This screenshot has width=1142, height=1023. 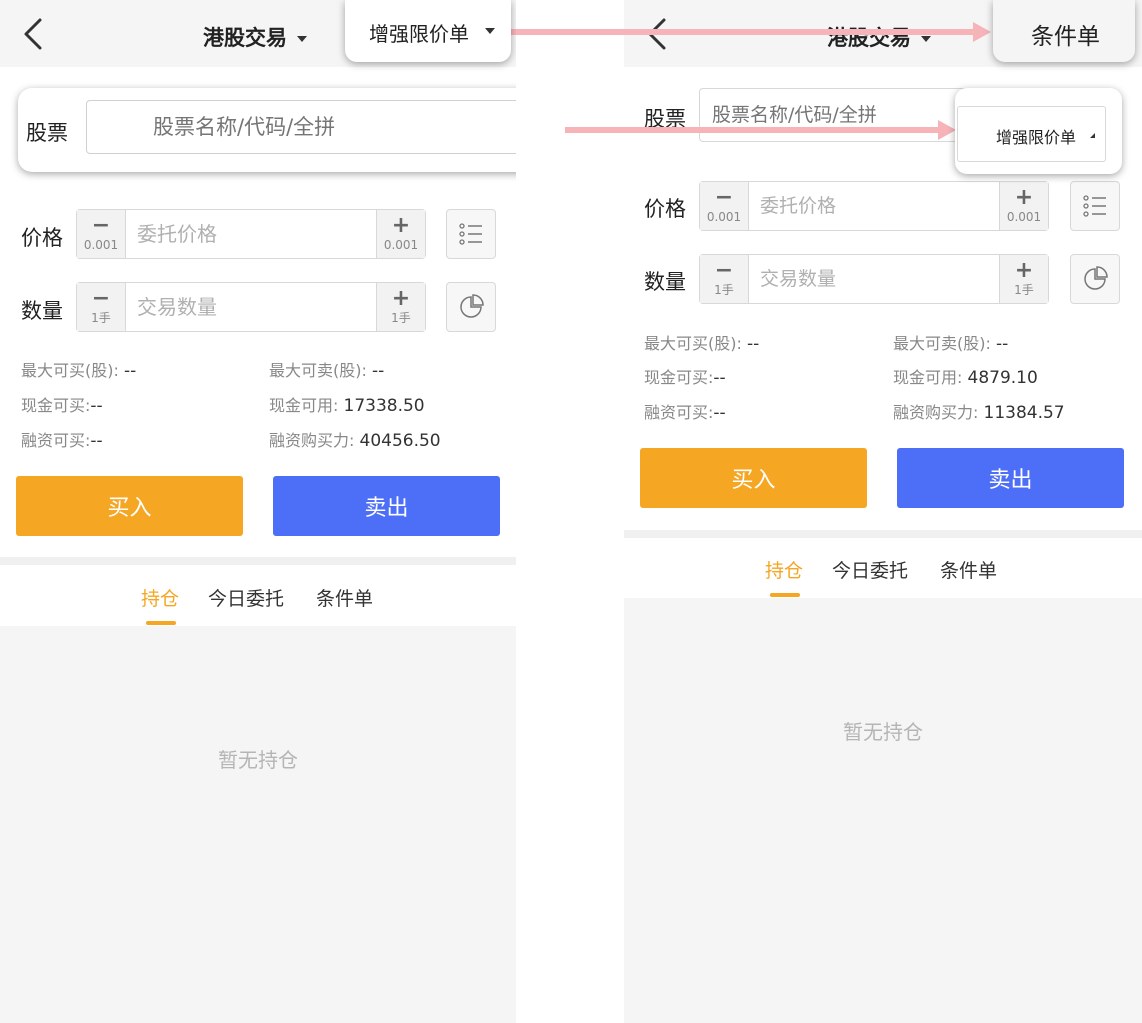 I want to click on max-buy-info: 最大可买(股): --, so click(x=78, y=369).